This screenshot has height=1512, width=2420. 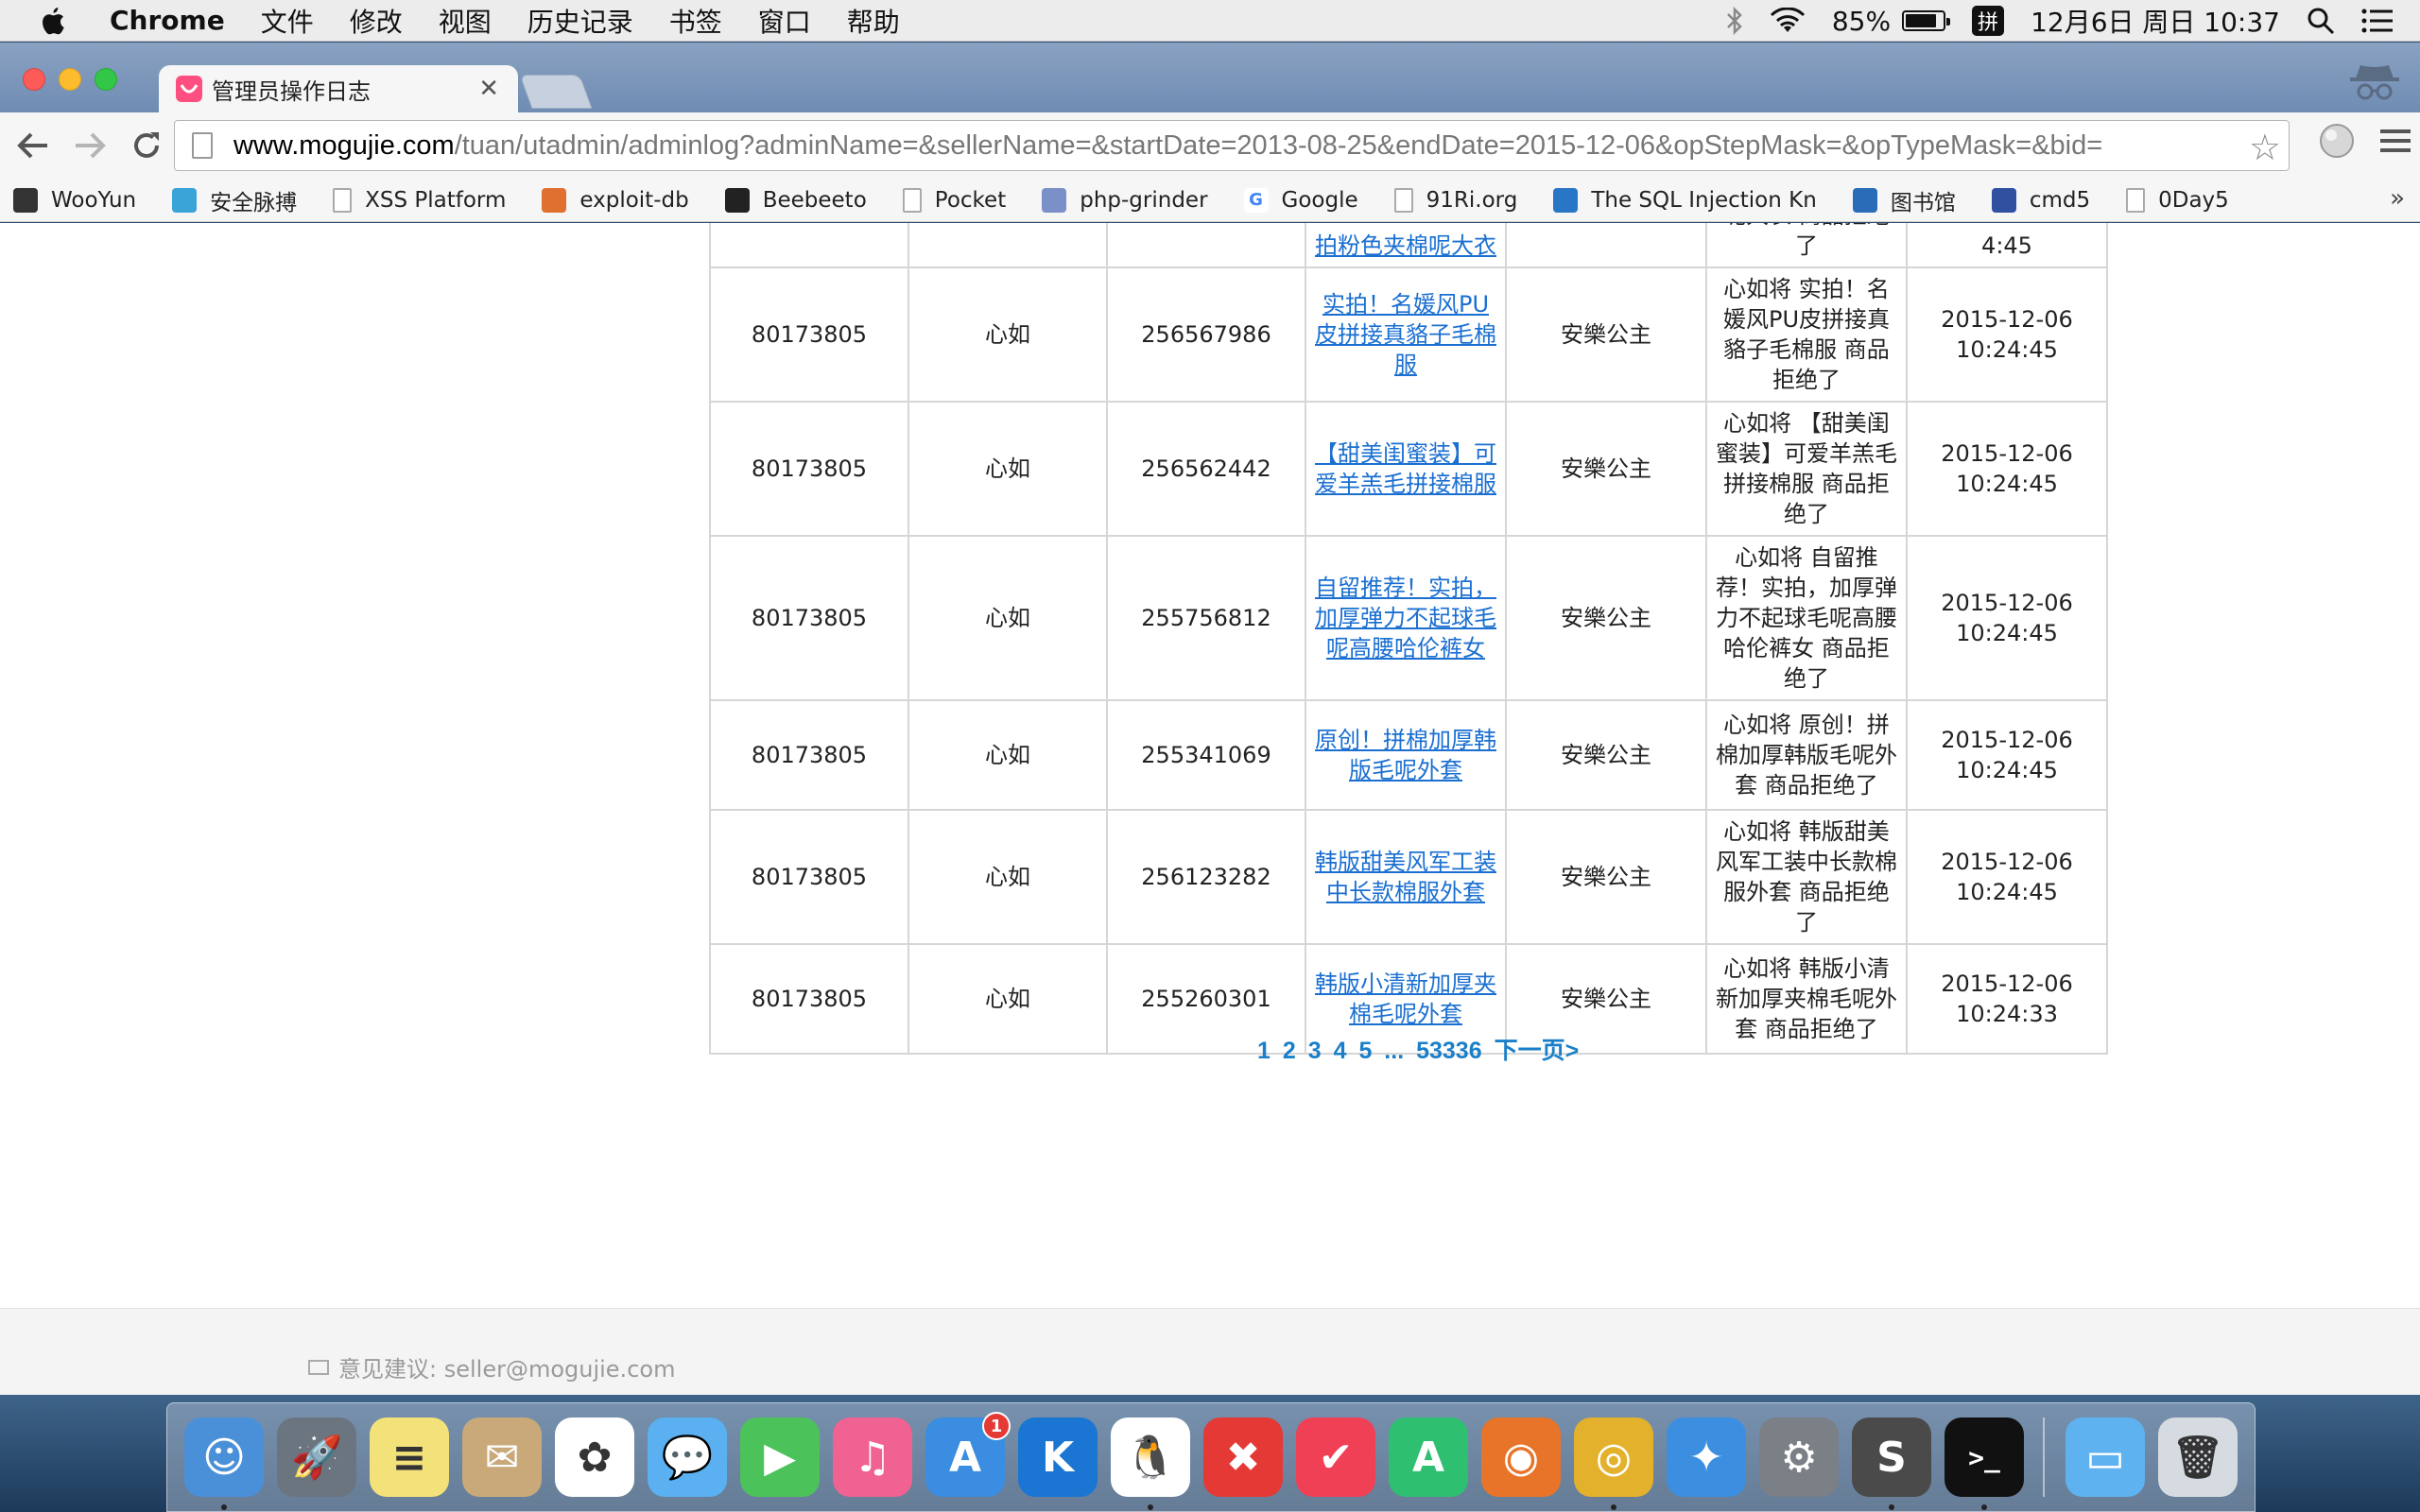 What do you see at coordinates (287, 21) in the screenshot?
I see `menu-file: 文件` at bounding box center [287, 21].